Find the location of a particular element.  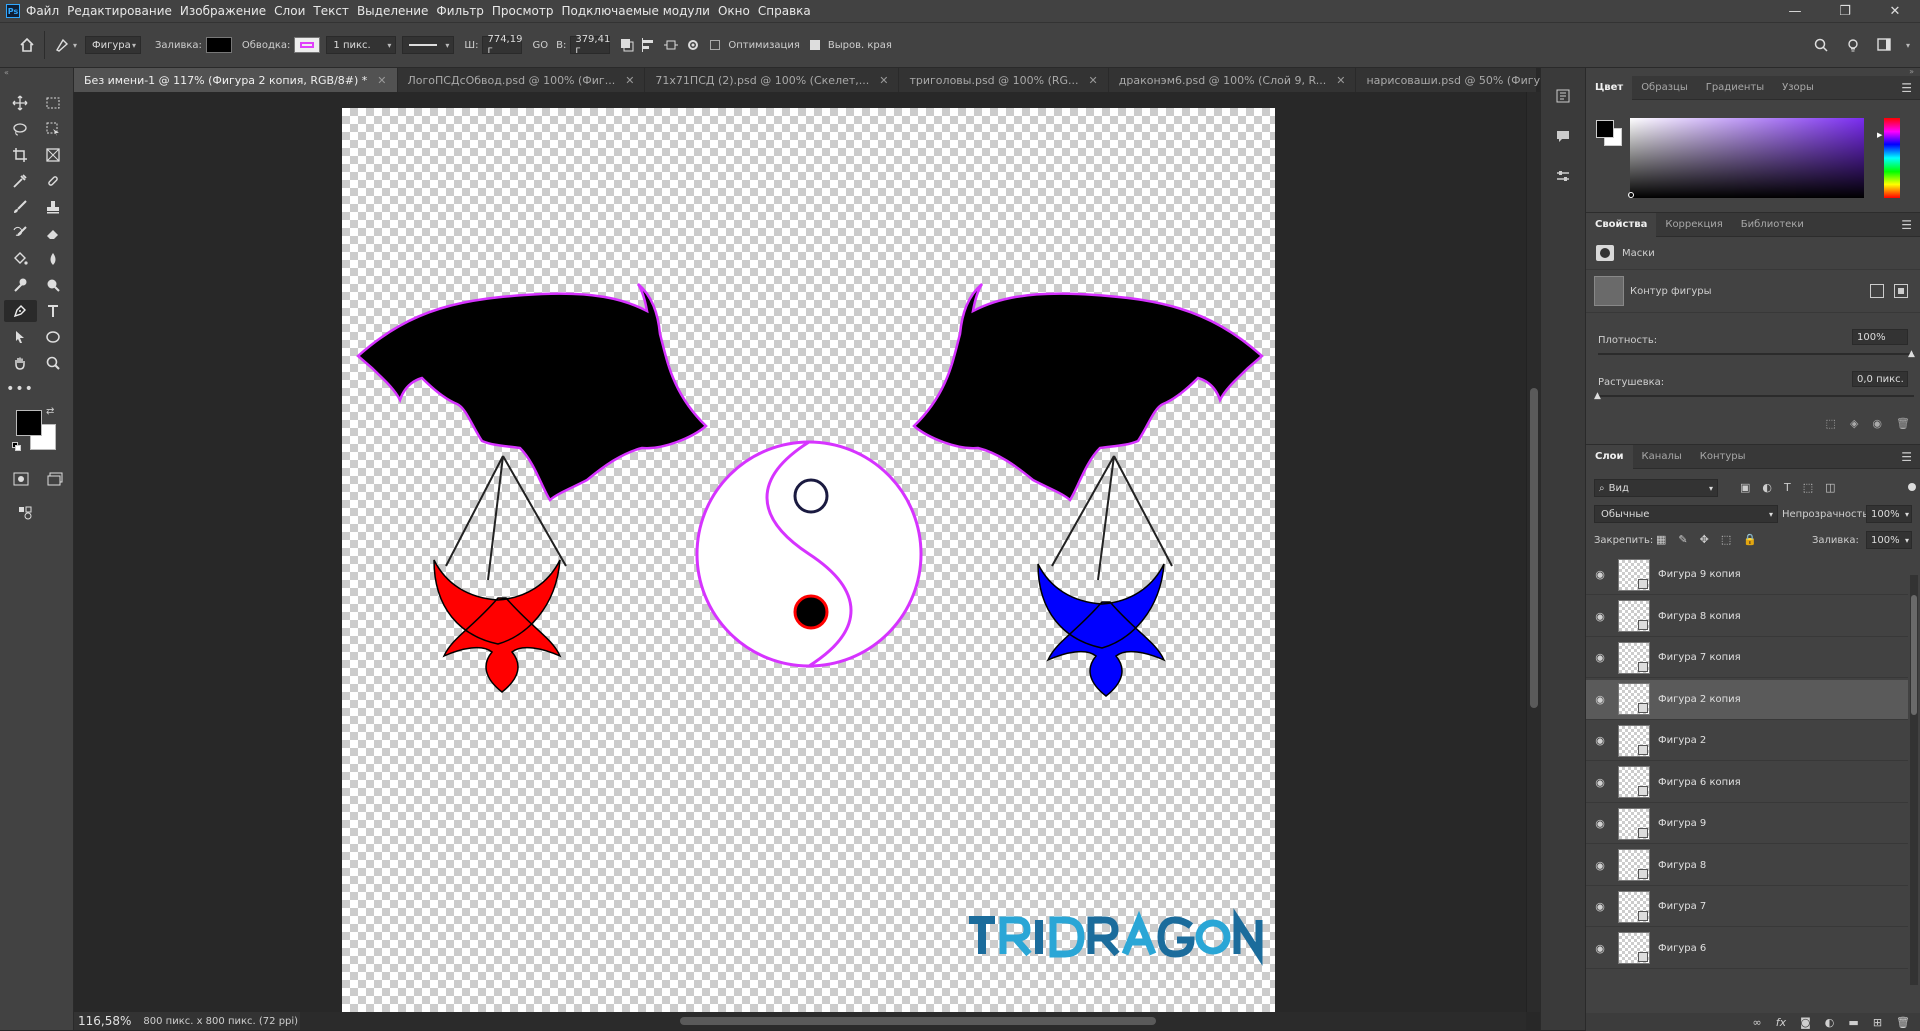

pen-tool-icon is located at coordinates (20, 311).